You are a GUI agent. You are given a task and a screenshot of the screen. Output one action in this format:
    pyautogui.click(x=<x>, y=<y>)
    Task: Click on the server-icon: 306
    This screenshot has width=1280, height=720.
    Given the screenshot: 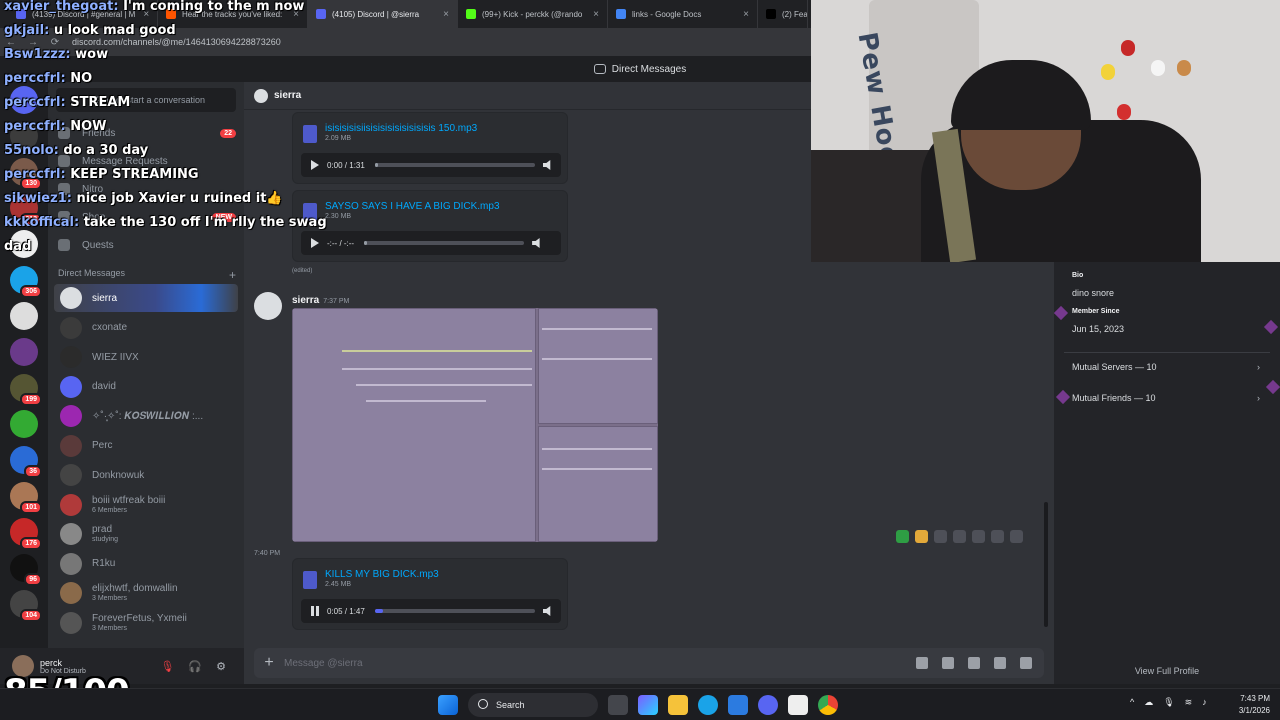 What is the action you would take?
    pyautogui.click(x=26, y=282)
    